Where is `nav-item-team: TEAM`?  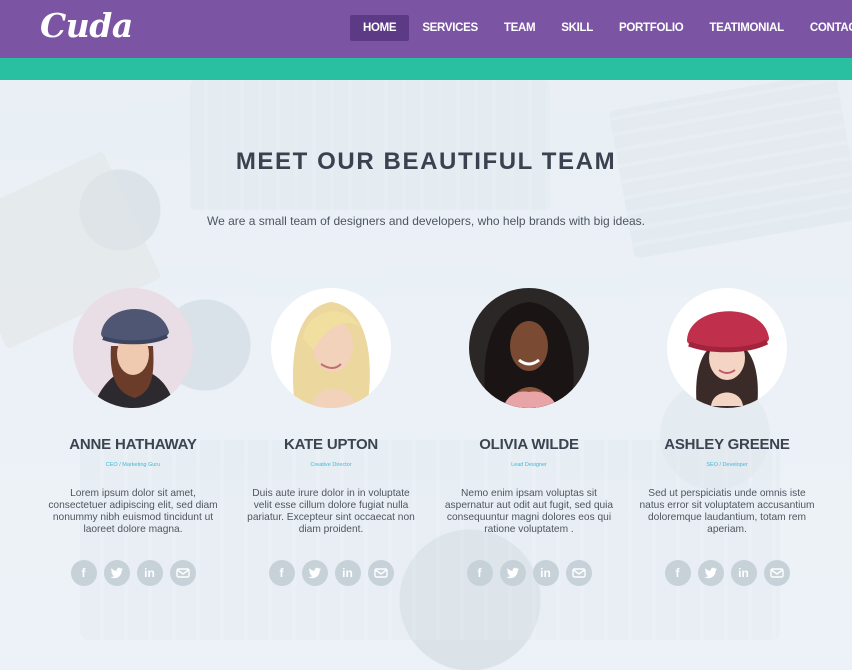 nav-item-team: TEAM is located at coordinates (519, 28).